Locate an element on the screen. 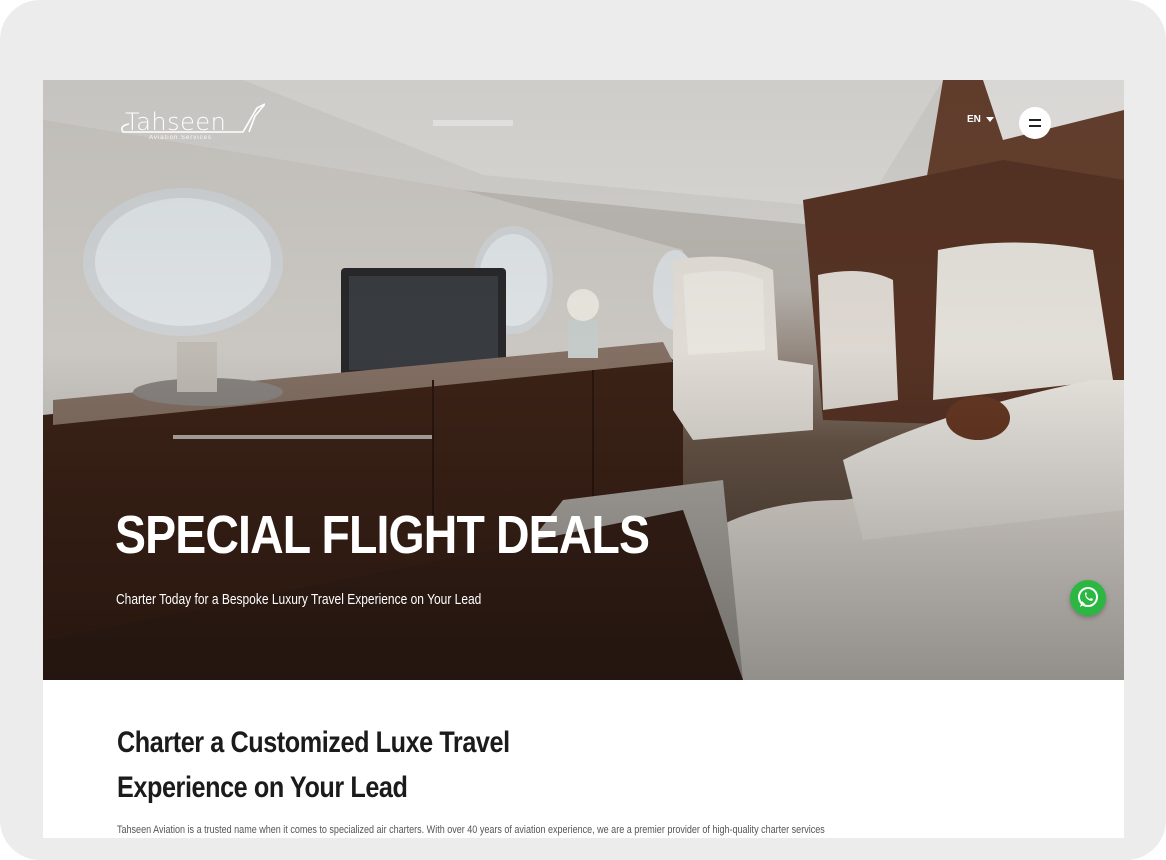 The height and width of the screenshot is (860, 1166). language-selector: EN is located at coordinates (980, 119).